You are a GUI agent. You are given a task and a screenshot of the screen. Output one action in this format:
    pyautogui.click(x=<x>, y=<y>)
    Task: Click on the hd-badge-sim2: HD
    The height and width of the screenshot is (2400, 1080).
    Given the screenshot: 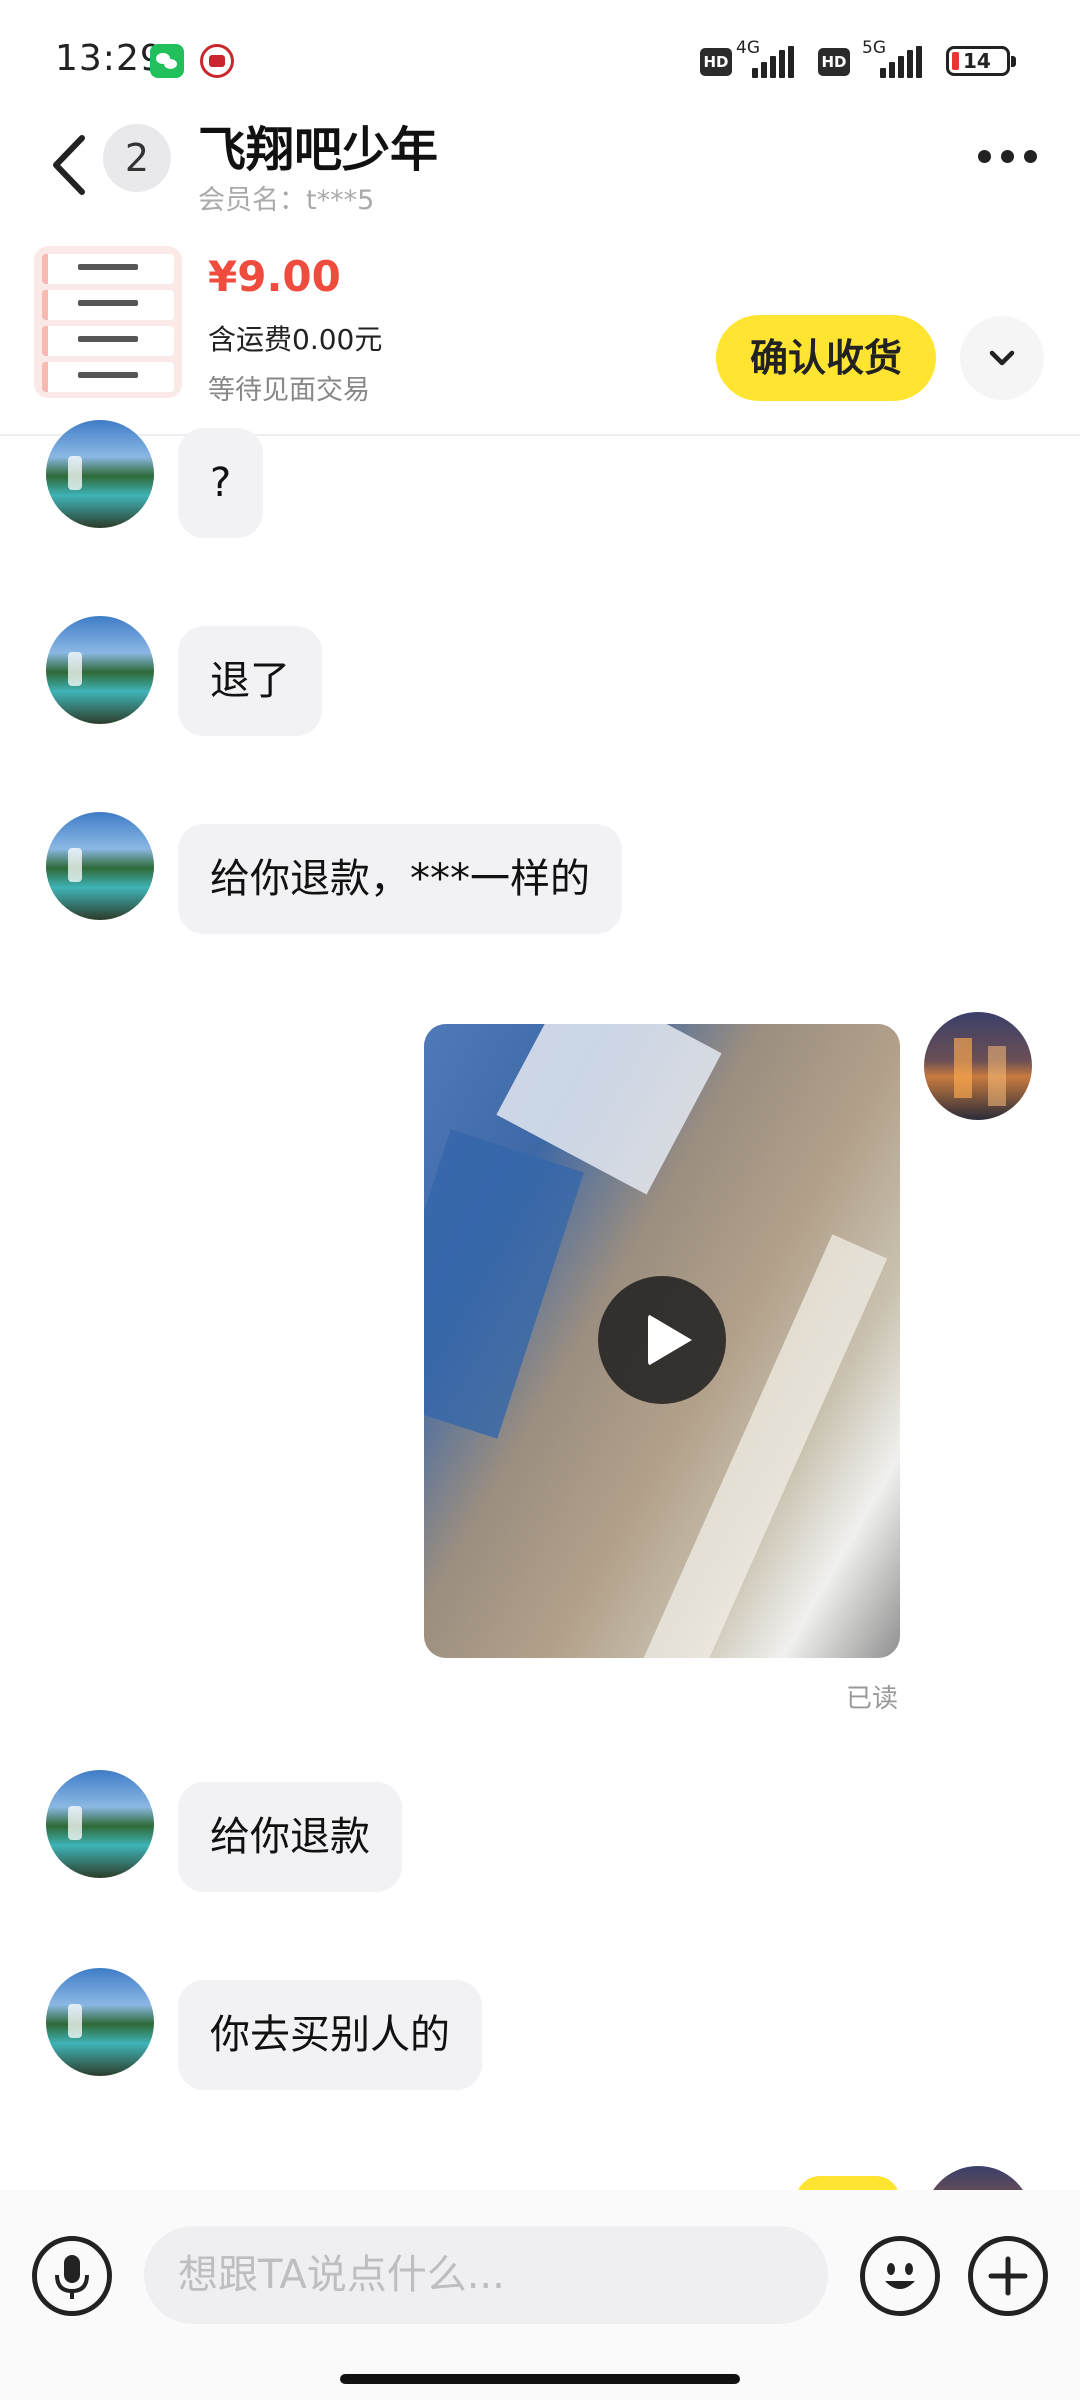 What is the action you would take?
    pyautogui.click(x=834, y=62)
    